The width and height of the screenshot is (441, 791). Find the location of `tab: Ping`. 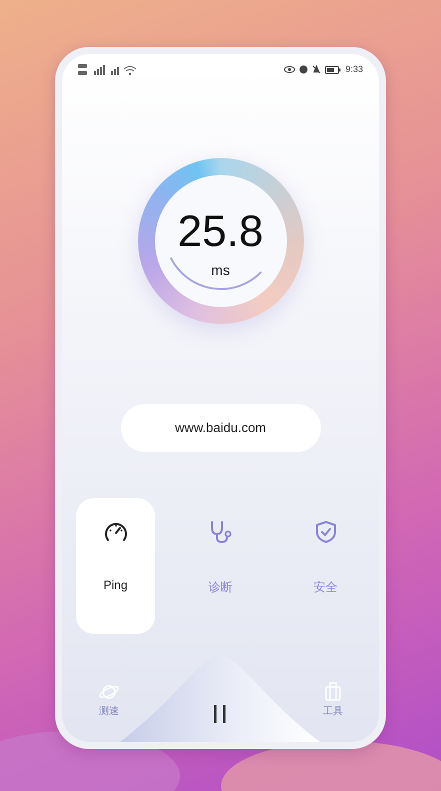

tab: Ping is located at coordinates (115, 566).